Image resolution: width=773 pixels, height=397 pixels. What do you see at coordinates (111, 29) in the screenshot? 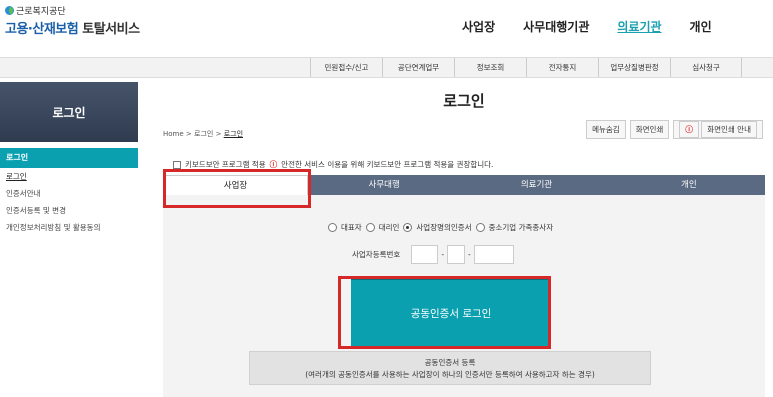
I see `site-title-part2: 토탈서비스` at bounding box center [111, 29].